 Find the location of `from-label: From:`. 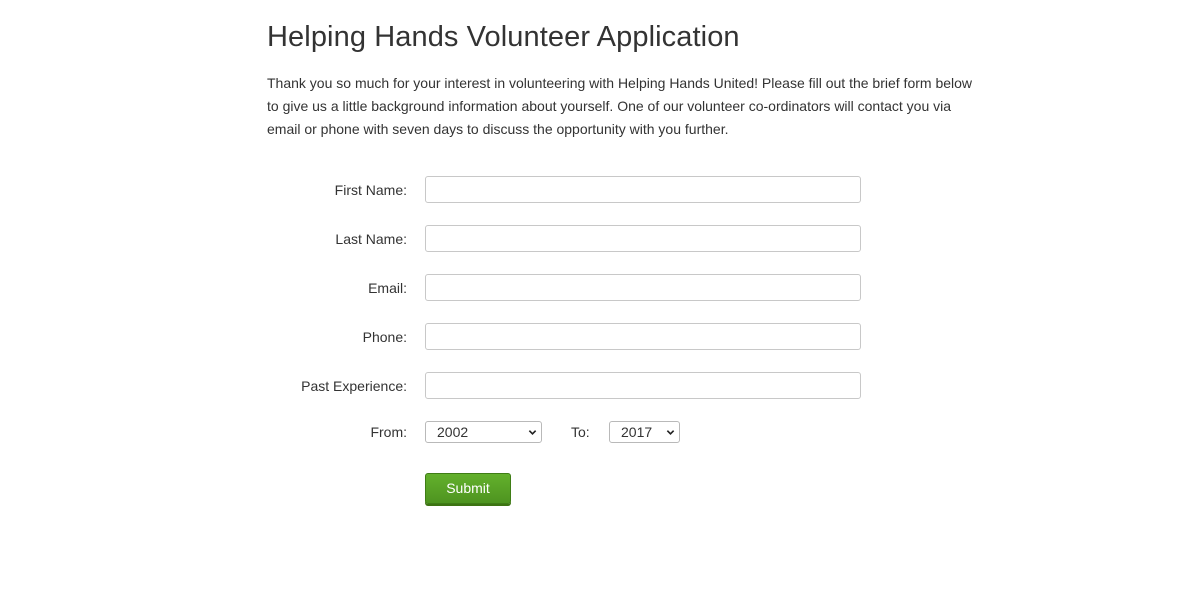

from-label: From: is located at coordinates (388, 432).